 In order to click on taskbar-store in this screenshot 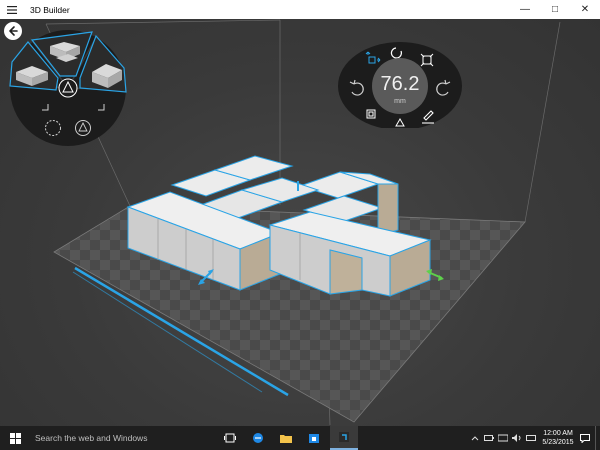, I will do `click(314, 438)`.